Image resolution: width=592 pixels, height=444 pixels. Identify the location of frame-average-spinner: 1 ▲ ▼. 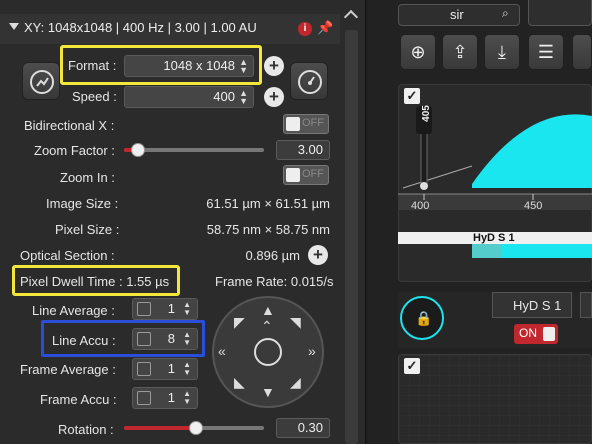
(165, 369).